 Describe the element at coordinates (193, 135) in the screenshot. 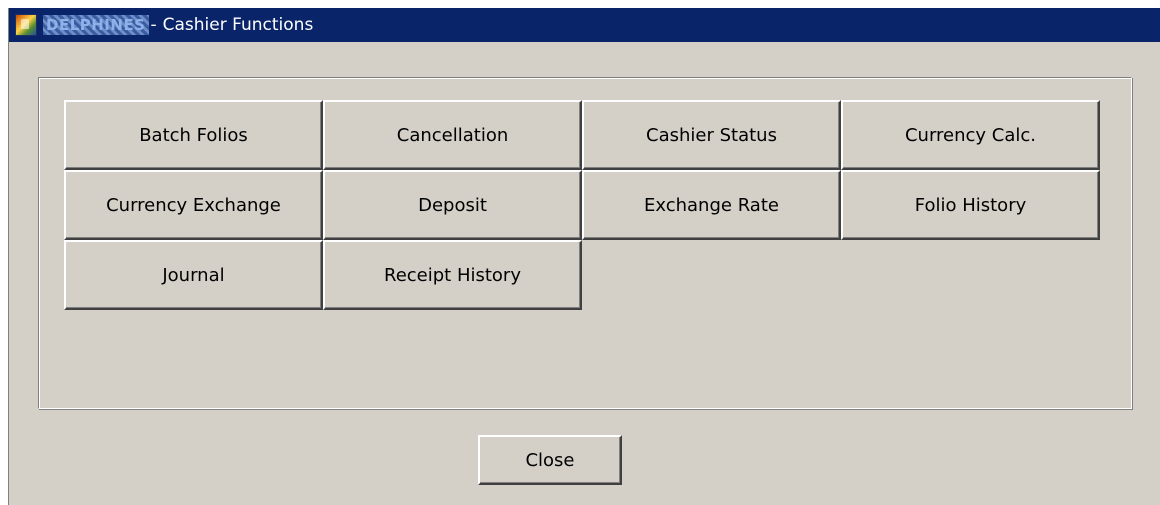

I see `batch-folios-button: Batch Folios` at that location.